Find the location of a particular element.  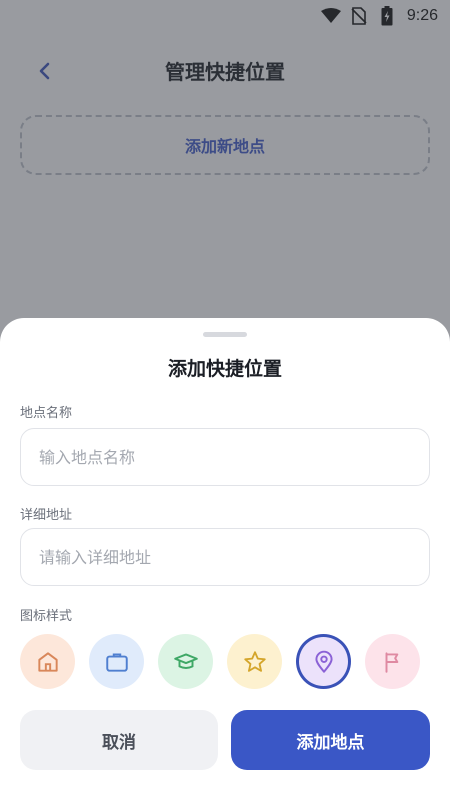

star-icon is located at coordinates (254, 661).